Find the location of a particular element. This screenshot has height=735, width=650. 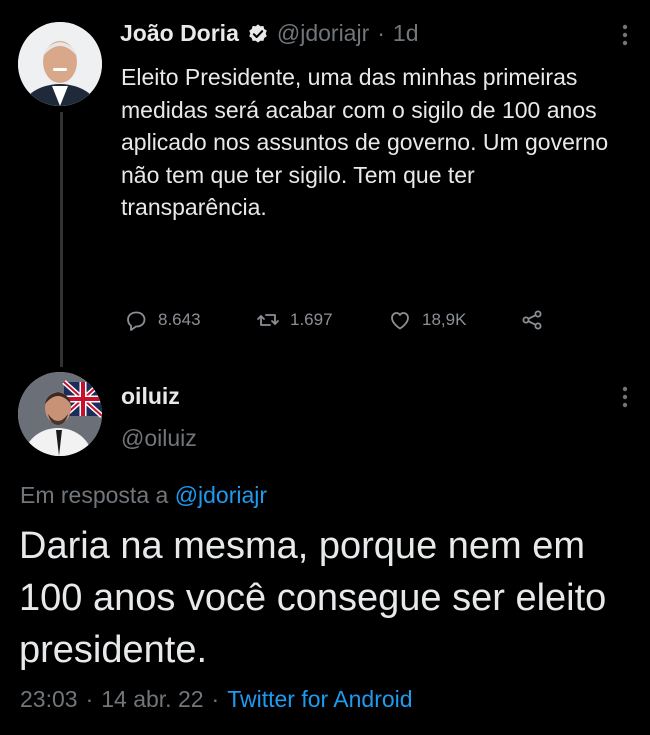

in-reply-to: Em resposta a @jdoriajr is located at coordinates (143, 495).